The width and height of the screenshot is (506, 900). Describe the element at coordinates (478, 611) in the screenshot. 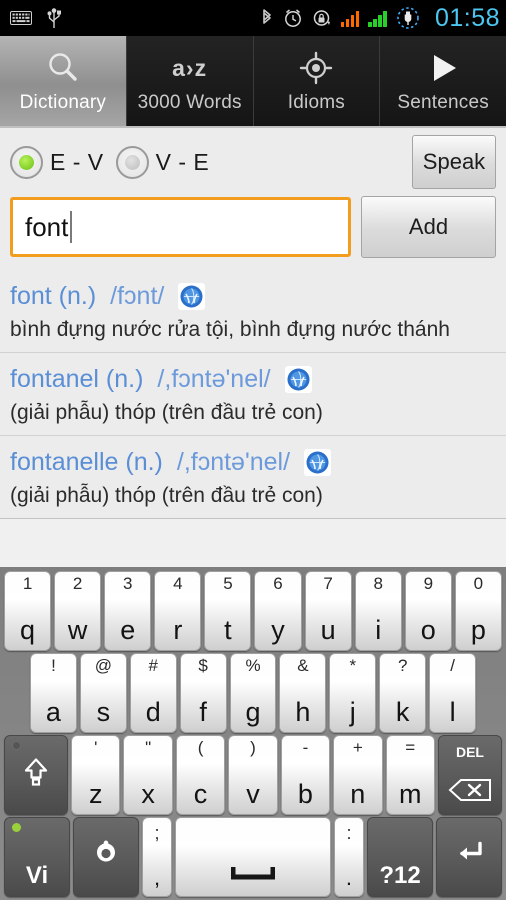

I see `key-p: 0p` at that location.